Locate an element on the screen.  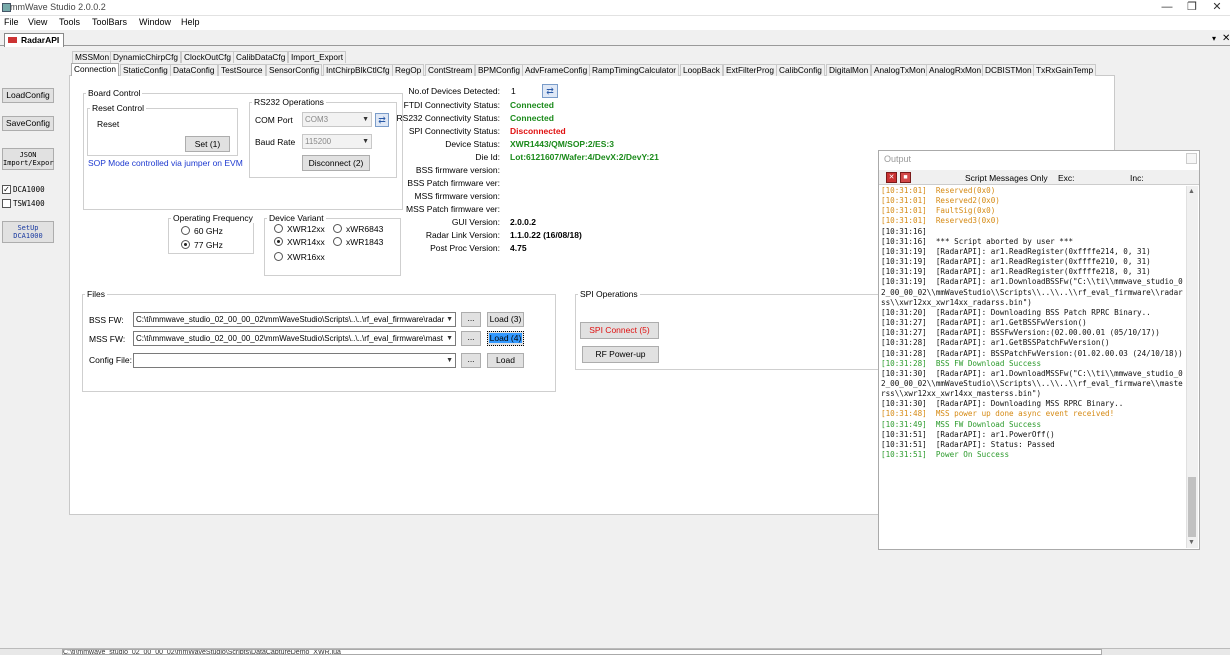
menu-view: View is located at coordinates (37, 22).